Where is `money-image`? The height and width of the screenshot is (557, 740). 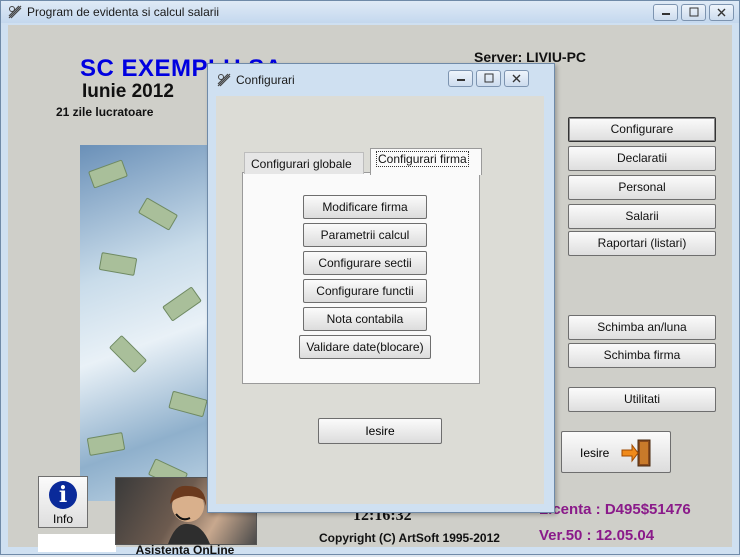 money-image is located at coordinates (147, 323).